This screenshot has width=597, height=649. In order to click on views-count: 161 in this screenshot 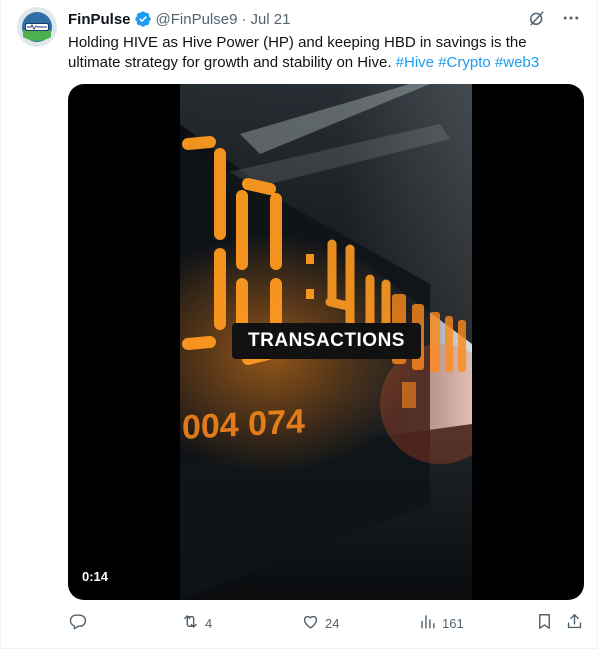, I will do `click(453, 623)`.